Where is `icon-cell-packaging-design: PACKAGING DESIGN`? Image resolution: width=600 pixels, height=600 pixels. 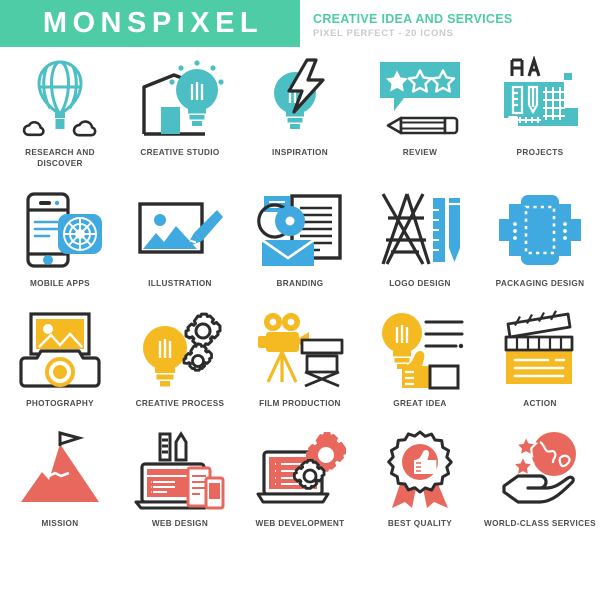 icon-cell-packaging-design: PACKAGING DESIGN is located at coordinates (540, 238).